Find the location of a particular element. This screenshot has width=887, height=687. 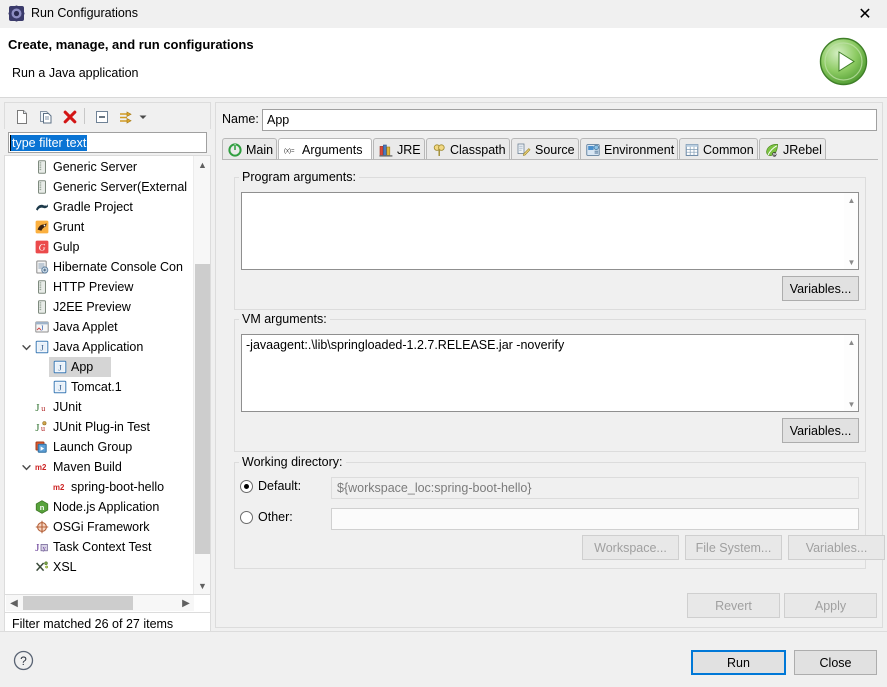

tree-item-selected: J App is located at coordinates (99, 367).